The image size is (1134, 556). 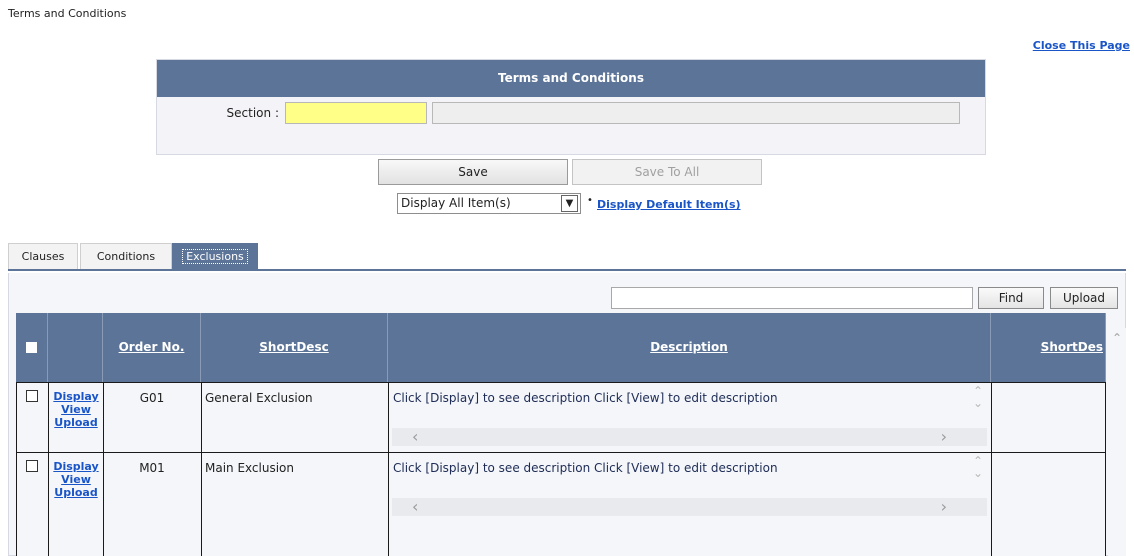 I want to click on display-items-select: Display All Item(s) ▼, so click(x=489, y=203).